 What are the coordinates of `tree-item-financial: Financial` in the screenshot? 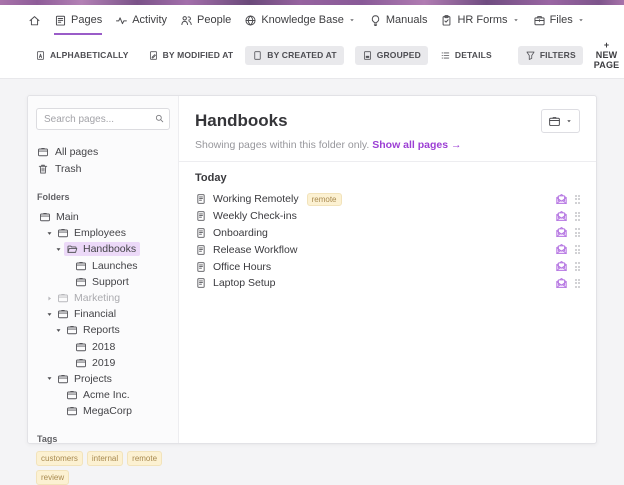 It's located at (103, 314).